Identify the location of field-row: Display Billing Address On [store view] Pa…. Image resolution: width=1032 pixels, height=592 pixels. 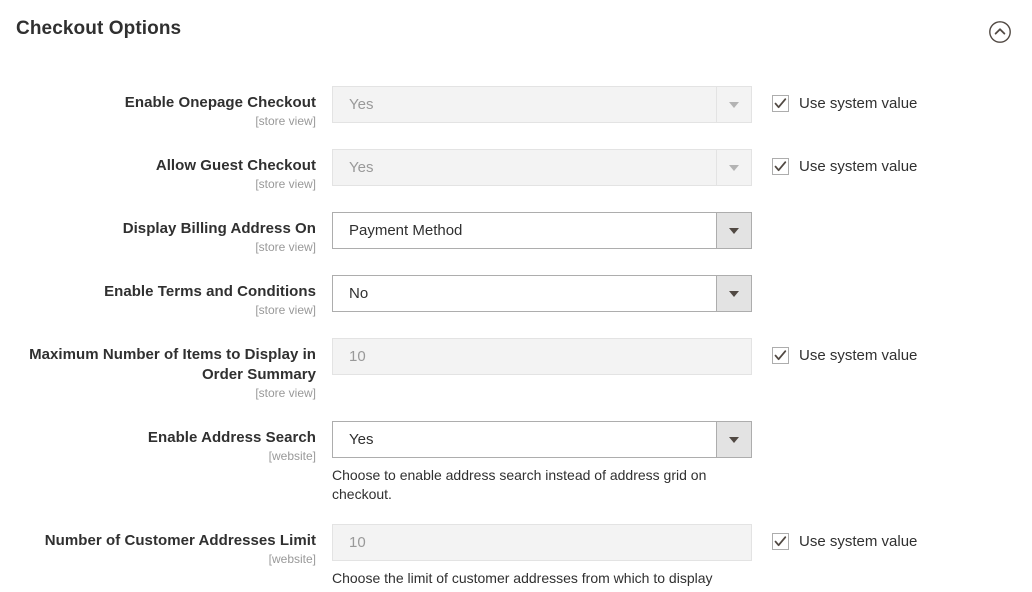
(516, 233).